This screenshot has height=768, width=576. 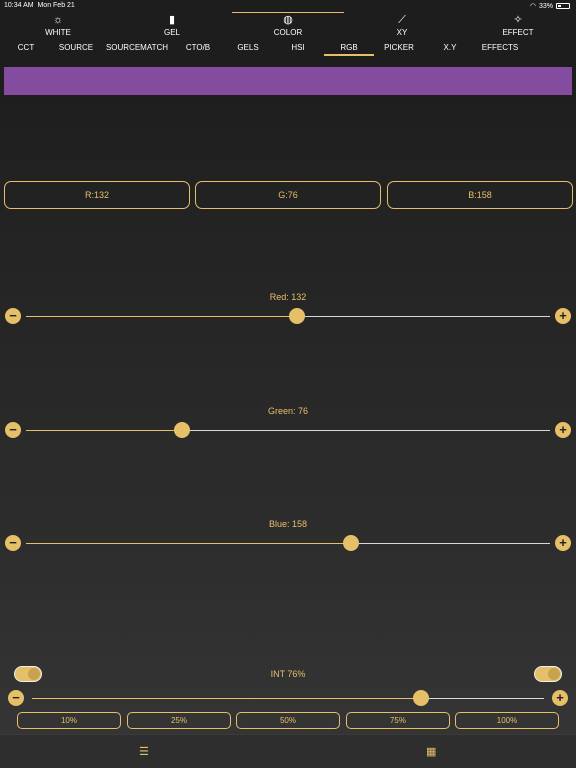 What do you see at coordinates (179, 720) in the screenshot?
I see `preset-25-button: 25%` at bounding box center [179, 720].